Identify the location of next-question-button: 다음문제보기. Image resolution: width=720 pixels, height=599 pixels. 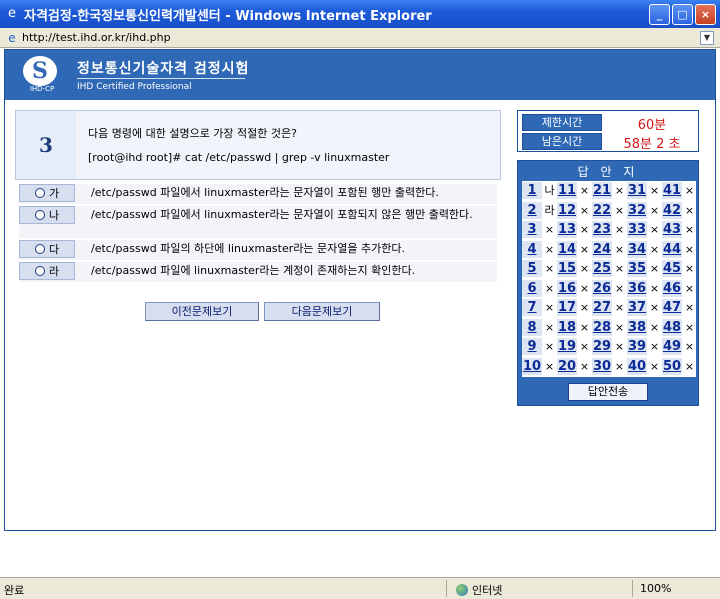
(322, 311).